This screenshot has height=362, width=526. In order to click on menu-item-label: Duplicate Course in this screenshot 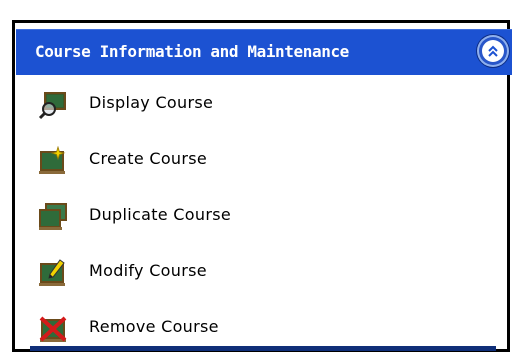, I will do `click(160, 214)`.